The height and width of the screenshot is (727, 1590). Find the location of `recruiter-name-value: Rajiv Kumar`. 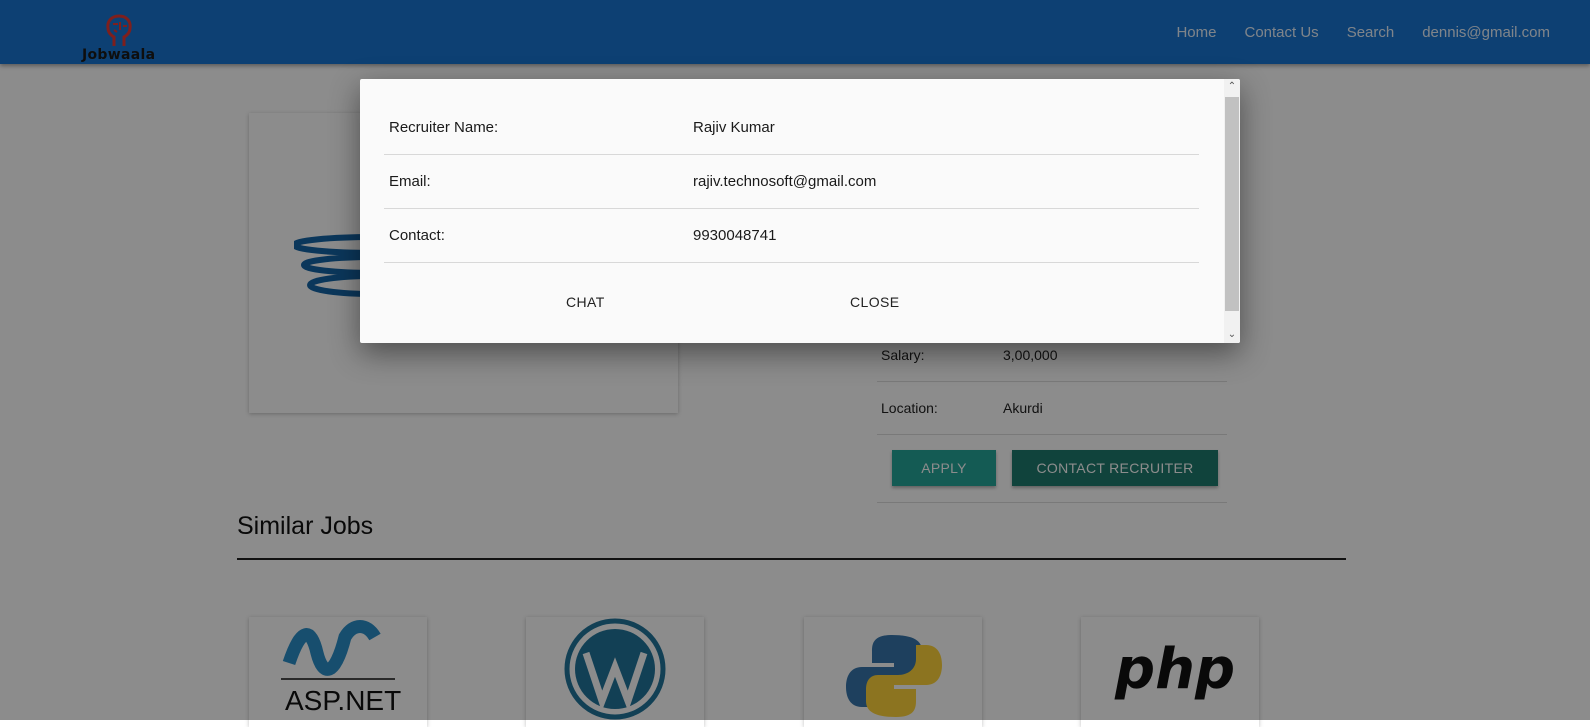

recruiter-name-value: Rajiv Kumar is located at coordinates (734, 127).